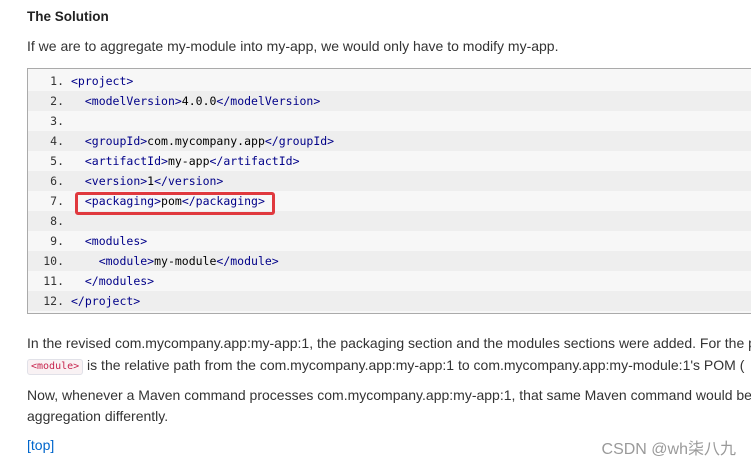 This screenshot has height=466, width=751. I want to click on line-number: 2., so click(57, 101).